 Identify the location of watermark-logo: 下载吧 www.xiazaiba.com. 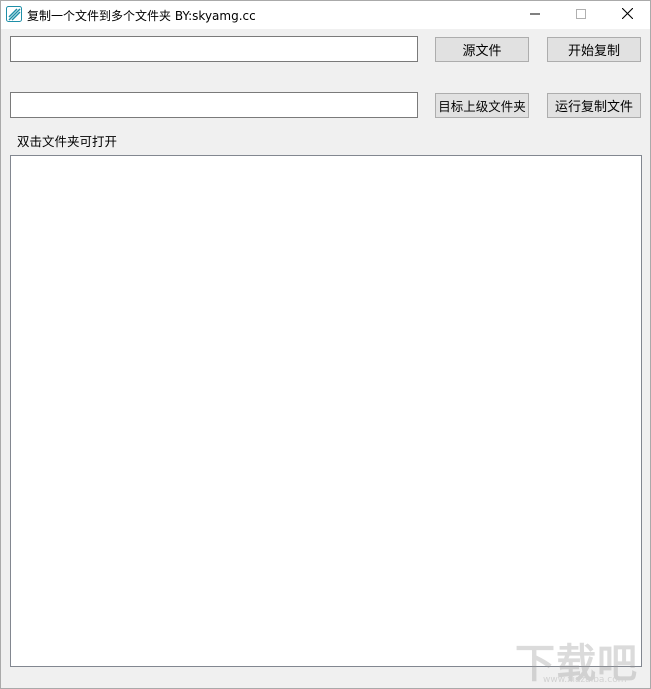
(578, 659).